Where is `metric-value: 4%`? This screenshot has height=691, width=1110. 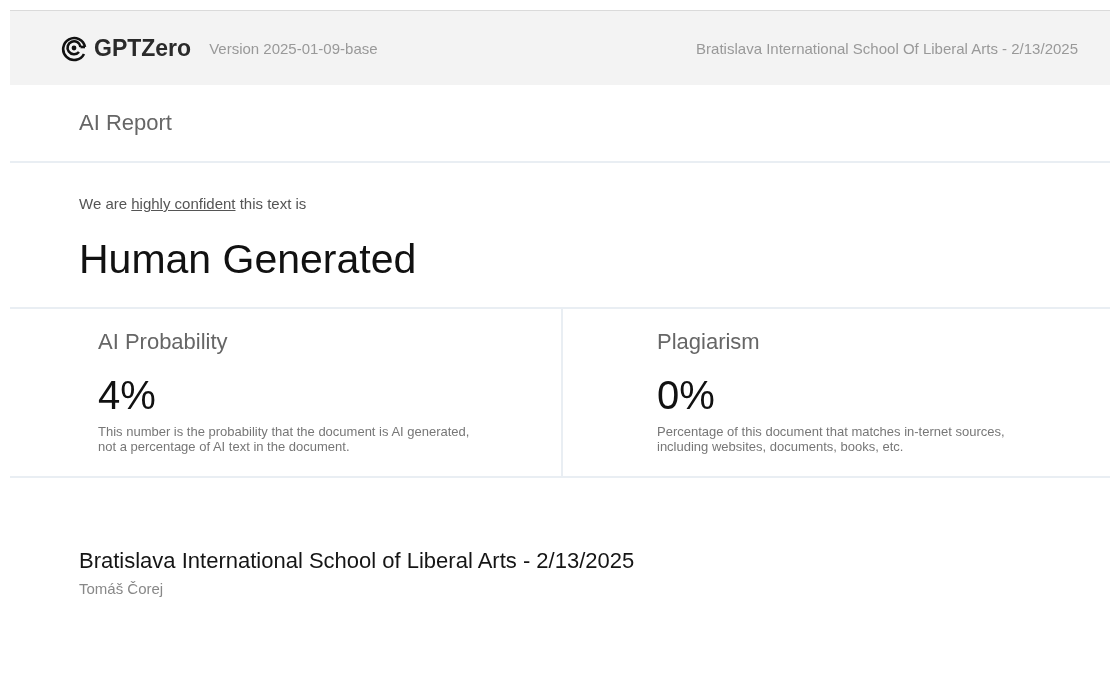
metric-value: 4% is located at coordinates (127, 395).